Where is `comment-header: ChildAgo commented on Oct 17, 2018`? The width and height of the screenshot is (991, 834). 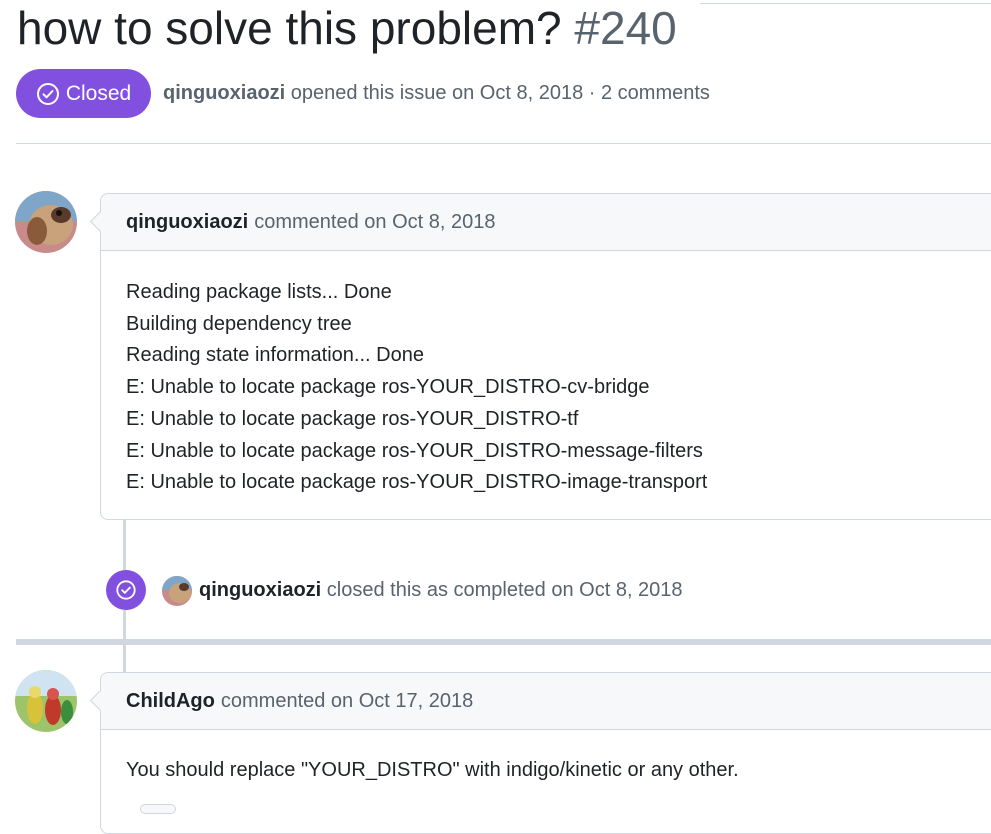 comment-header: ChildAgo commented on Oct 17, 2018 is located at coordinates (546, 701).